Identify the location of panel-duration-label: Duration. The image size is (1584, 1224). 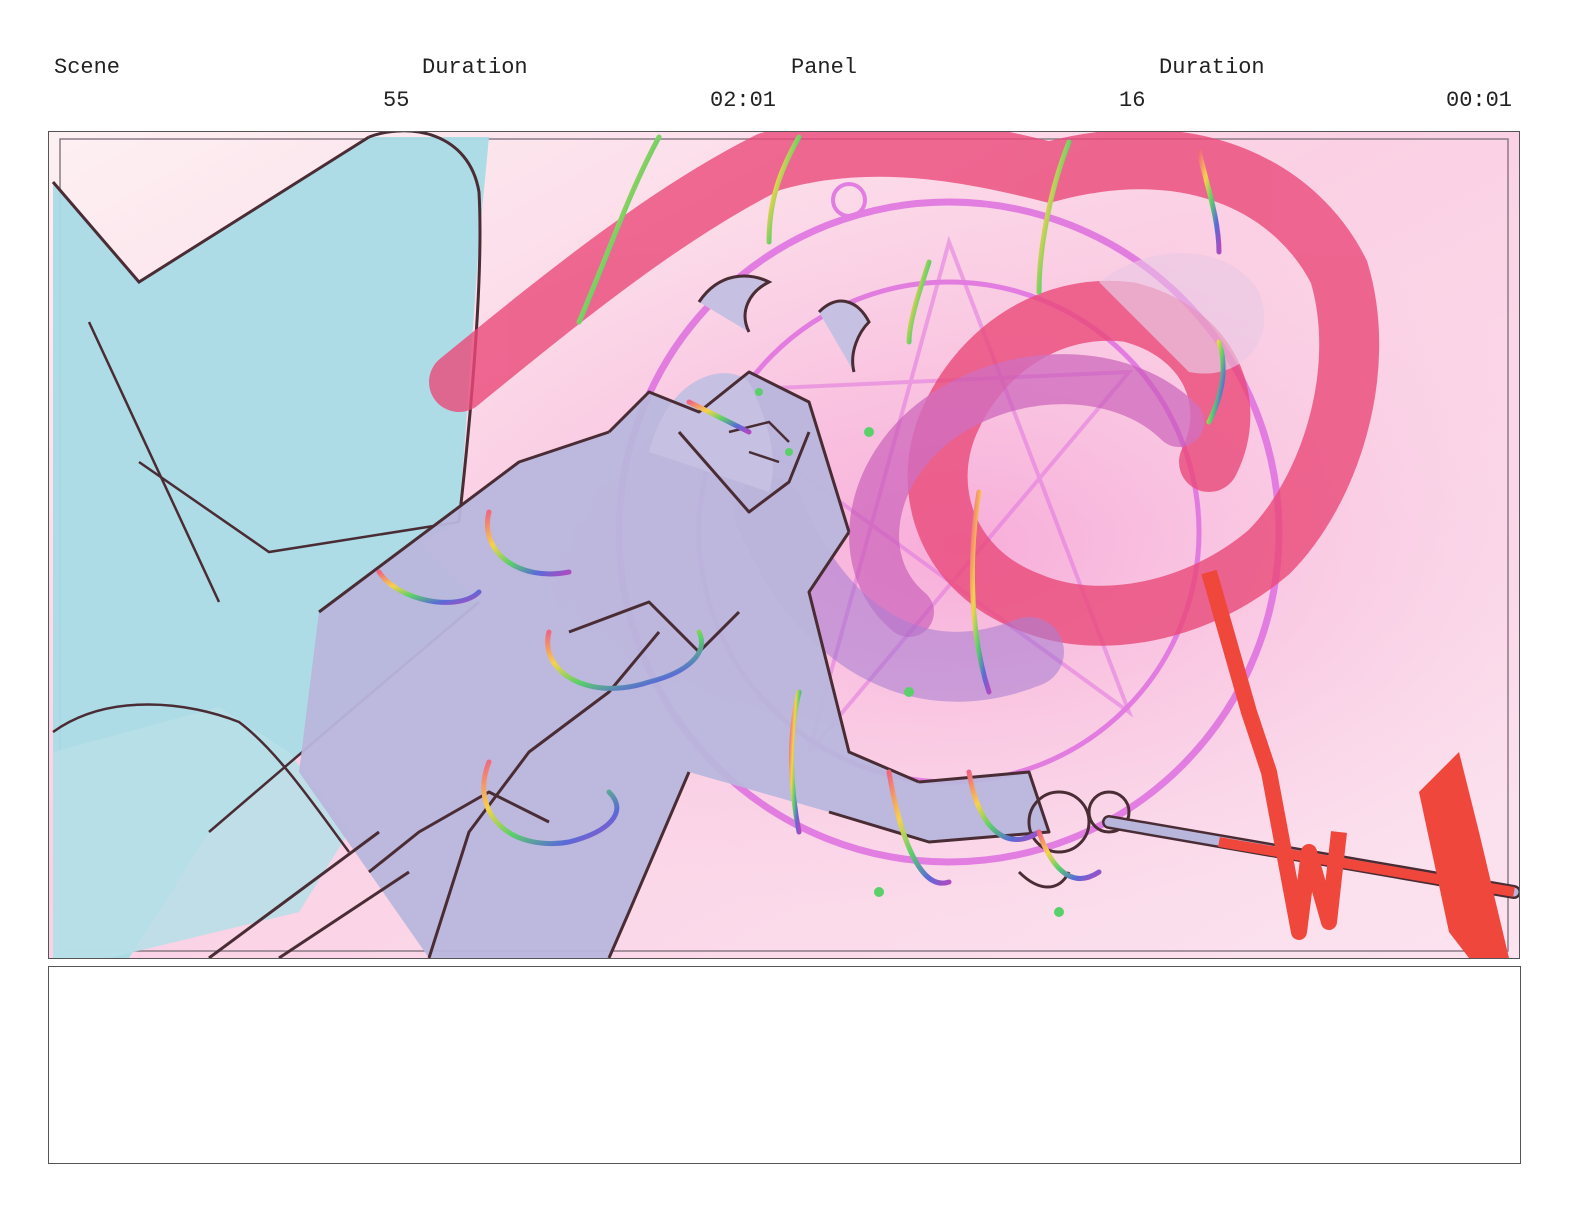
(1212, 67).